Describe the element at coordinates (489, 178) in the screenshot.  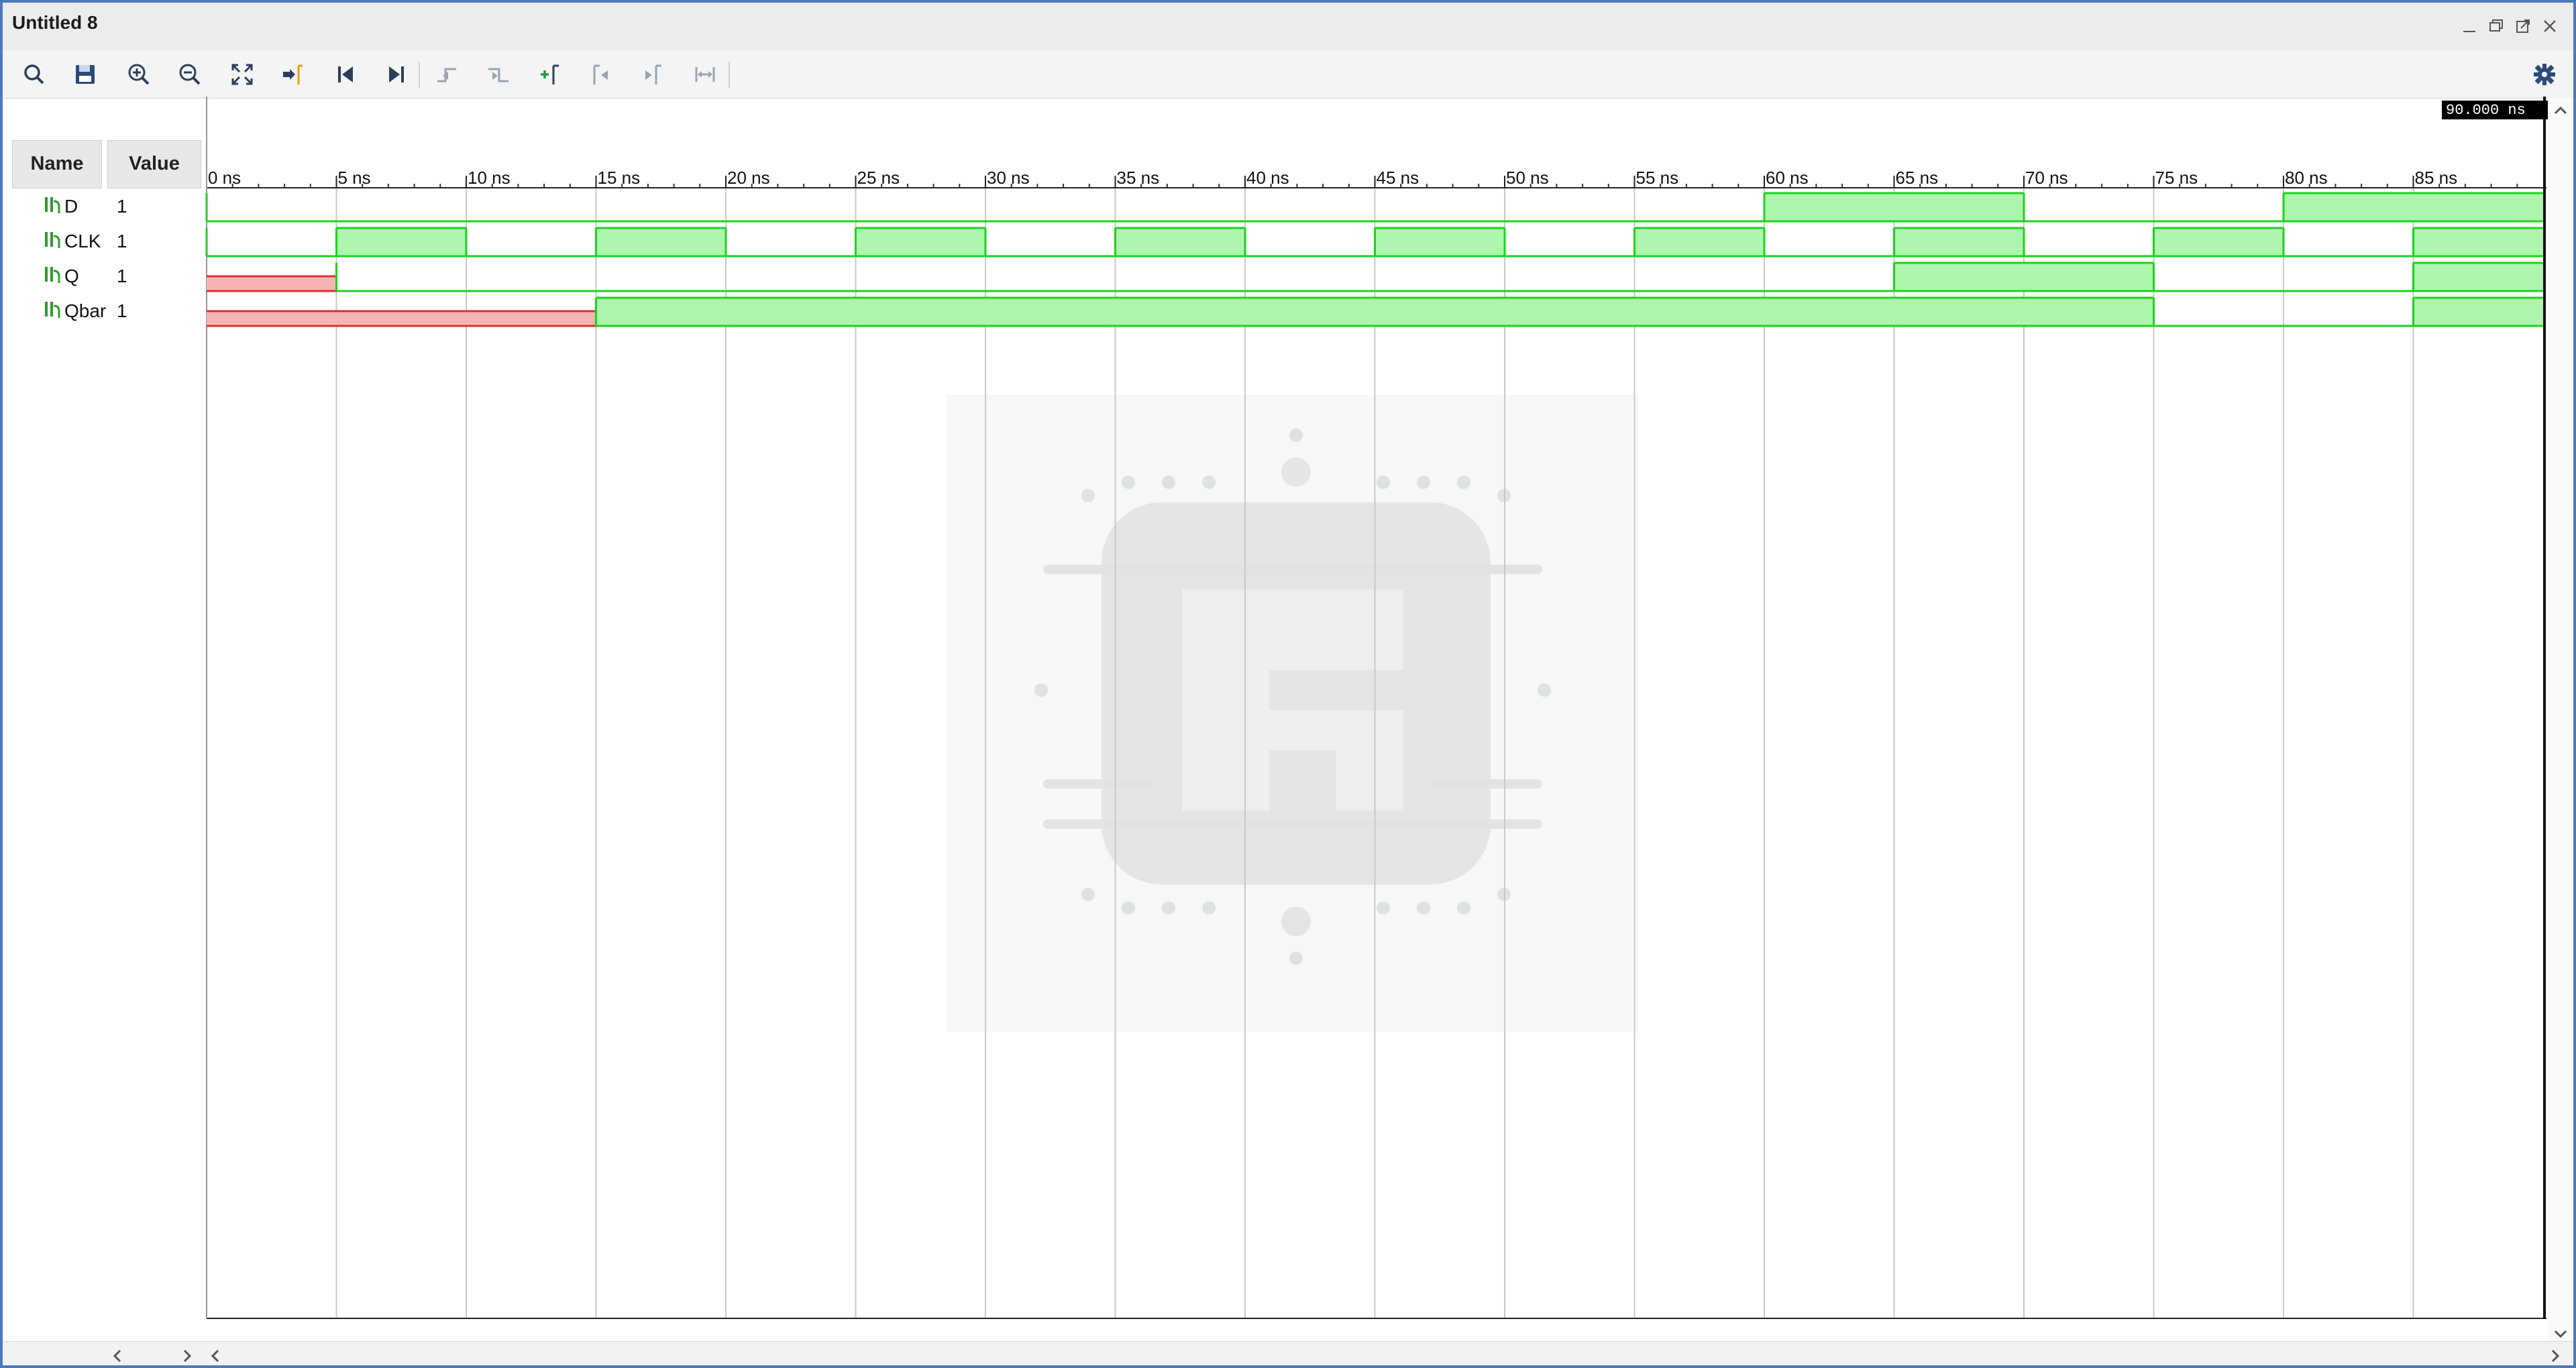
I see `tick-label: 10 ns` at that location.